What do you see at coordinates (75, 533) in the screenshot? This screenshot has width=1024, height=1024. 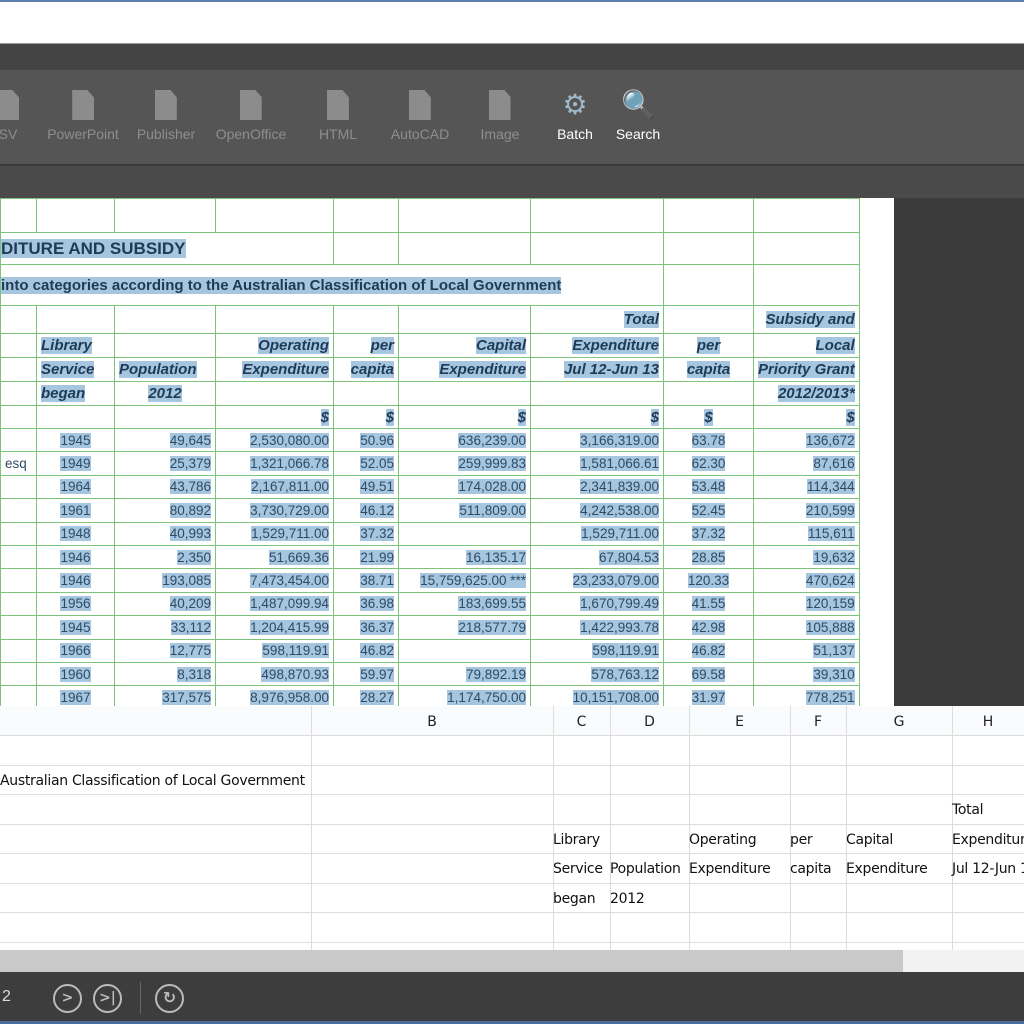 I see `data-cell: 1948` at bounding box center [75, 533].